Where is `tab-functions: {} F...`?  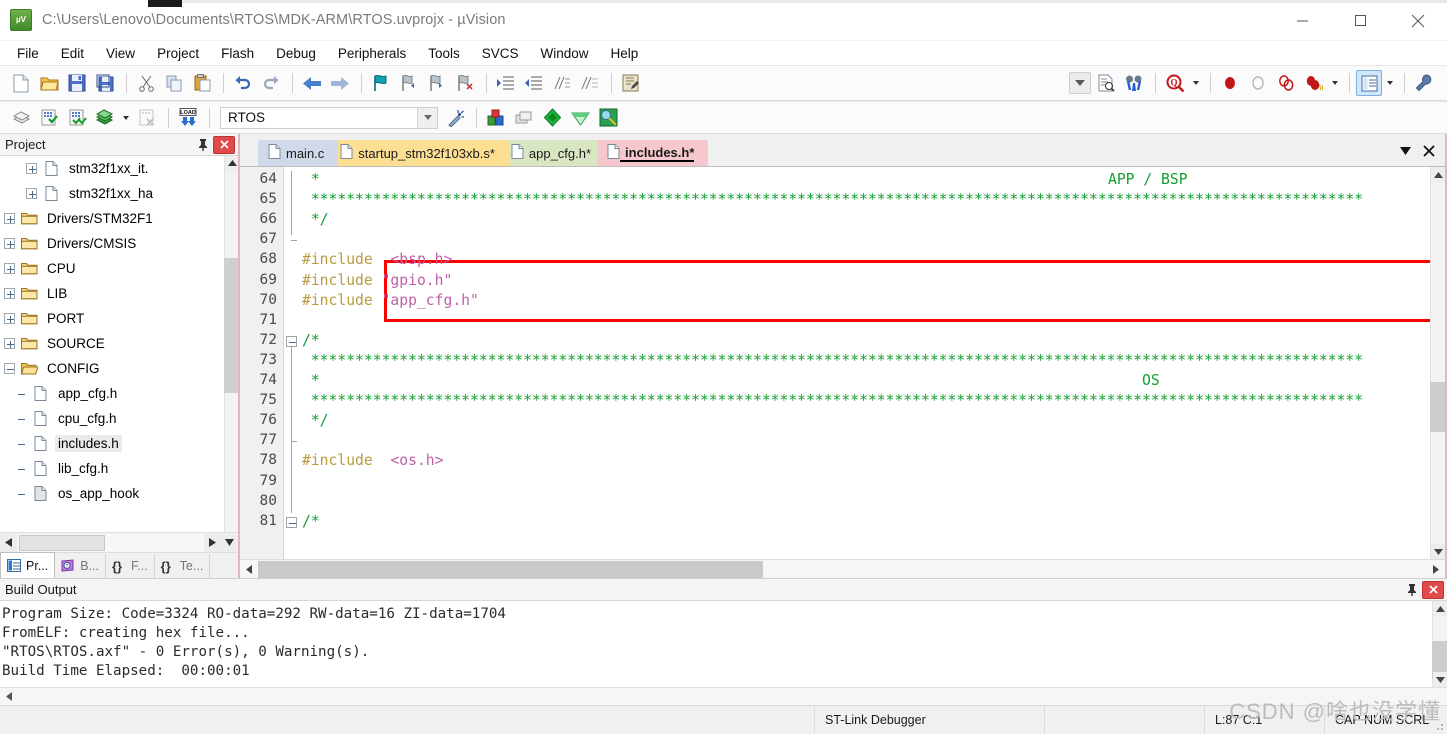
tab-functions: {} F... is located at coordinates (130, 566).